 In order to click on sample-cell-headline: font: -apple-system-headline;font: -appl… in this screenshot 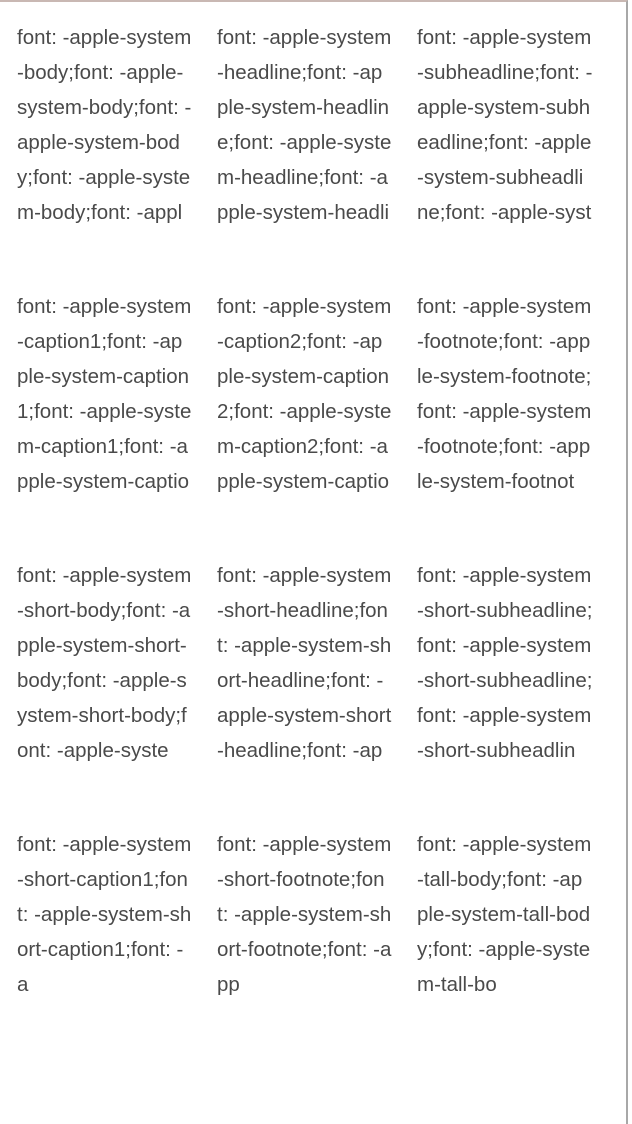, I will do `click(317, 128)`.